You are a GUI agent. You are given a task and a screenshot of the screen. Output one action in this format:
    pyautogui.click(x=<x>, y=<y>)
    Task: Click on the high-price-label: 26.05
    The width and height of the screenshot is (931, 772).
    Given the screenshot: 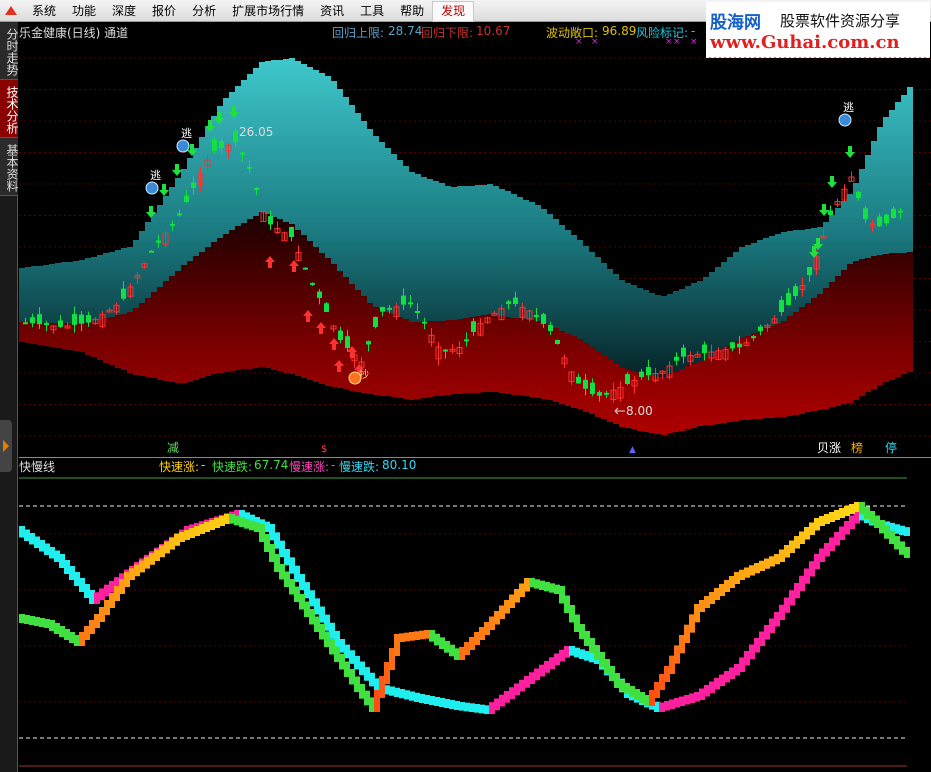 What is the action you would take?
    pyautogui.click(x=256, y=132)
    